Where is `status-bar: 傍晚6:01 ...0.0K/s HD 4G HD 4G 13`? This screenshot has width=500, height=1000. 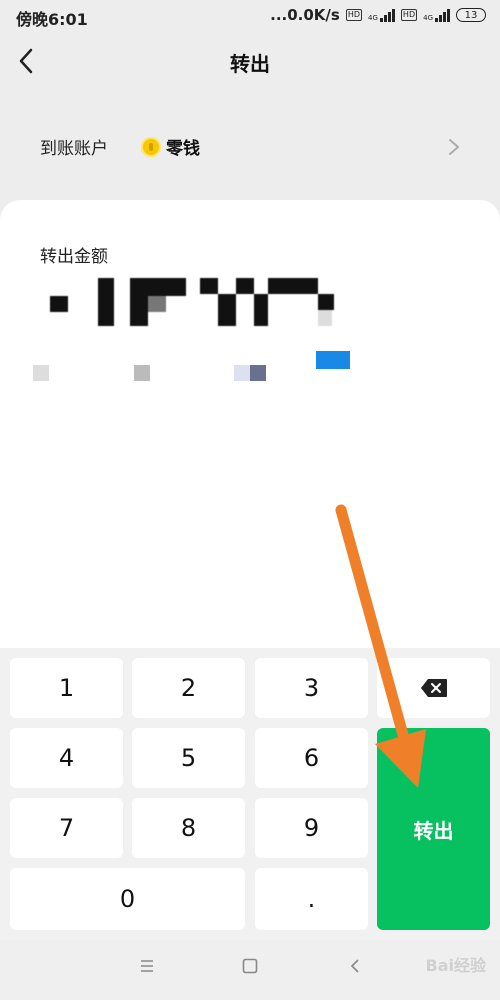
status-bar: 傍晚6:01 ...0.0K/s HD 4G HD 4G 13 is located at coordinates (250, 17).